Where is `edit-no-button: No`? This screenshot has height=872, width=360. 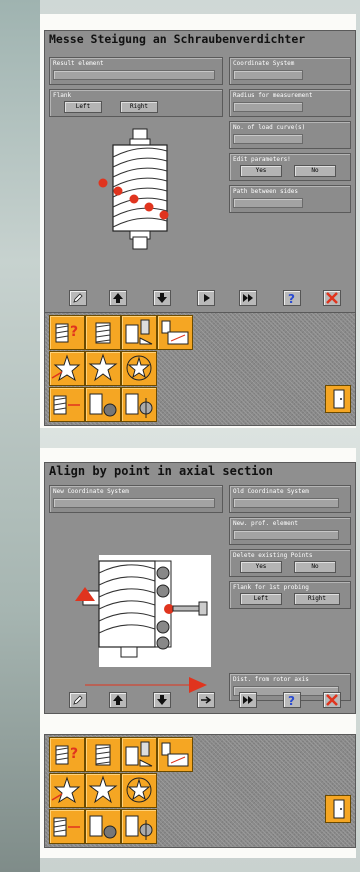
edit-no-button: No is located at coordinates (315, 171).